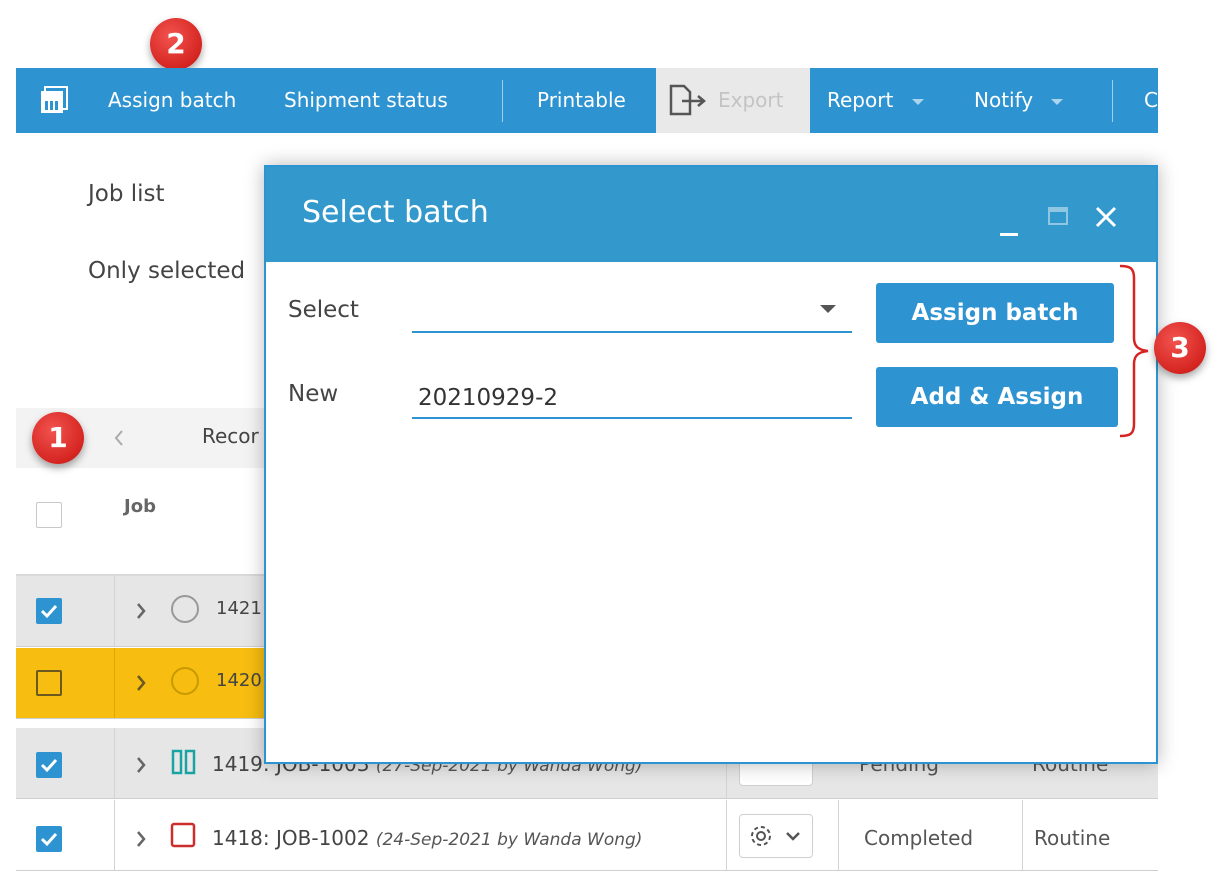 The width and height of the screenshot is (1224, 878). What do you see at coordinates (239, 680) in the screenshot?
I see `job-id: 1420` at bounding box center [239, 680].